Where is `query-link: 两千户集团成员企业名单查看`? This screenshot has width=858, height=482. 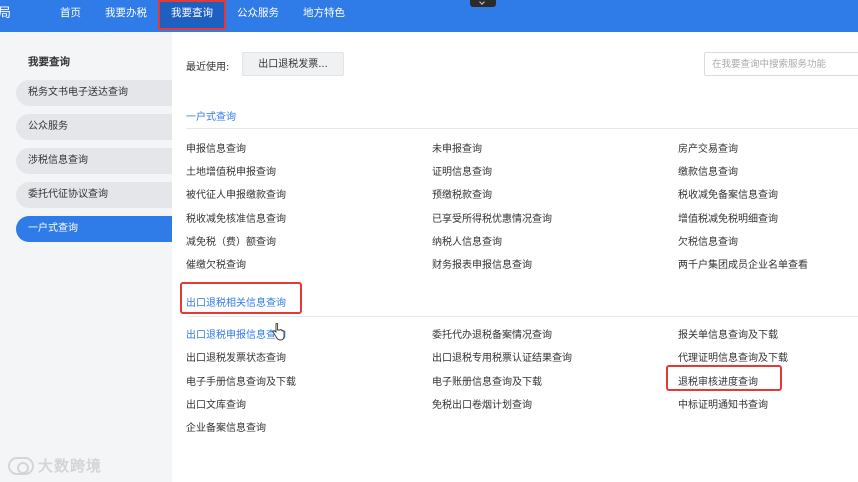
query-link: 两千户集团成员企业名单查看 is located at coordinates (743, 263).